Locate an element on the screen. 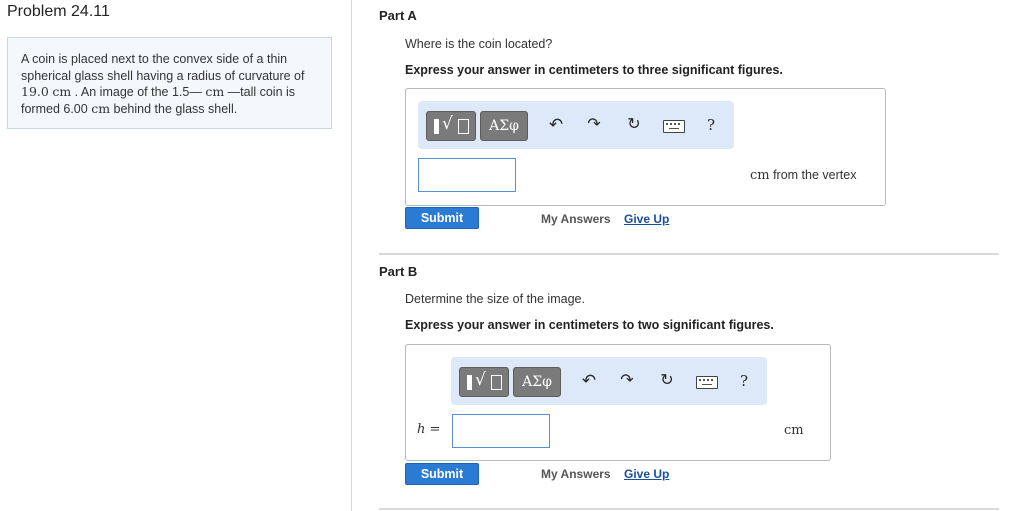  part-a-toolbar: √ ΑΣφ ↶ ↷ ↻ ? is located at coordinates (576, 125).